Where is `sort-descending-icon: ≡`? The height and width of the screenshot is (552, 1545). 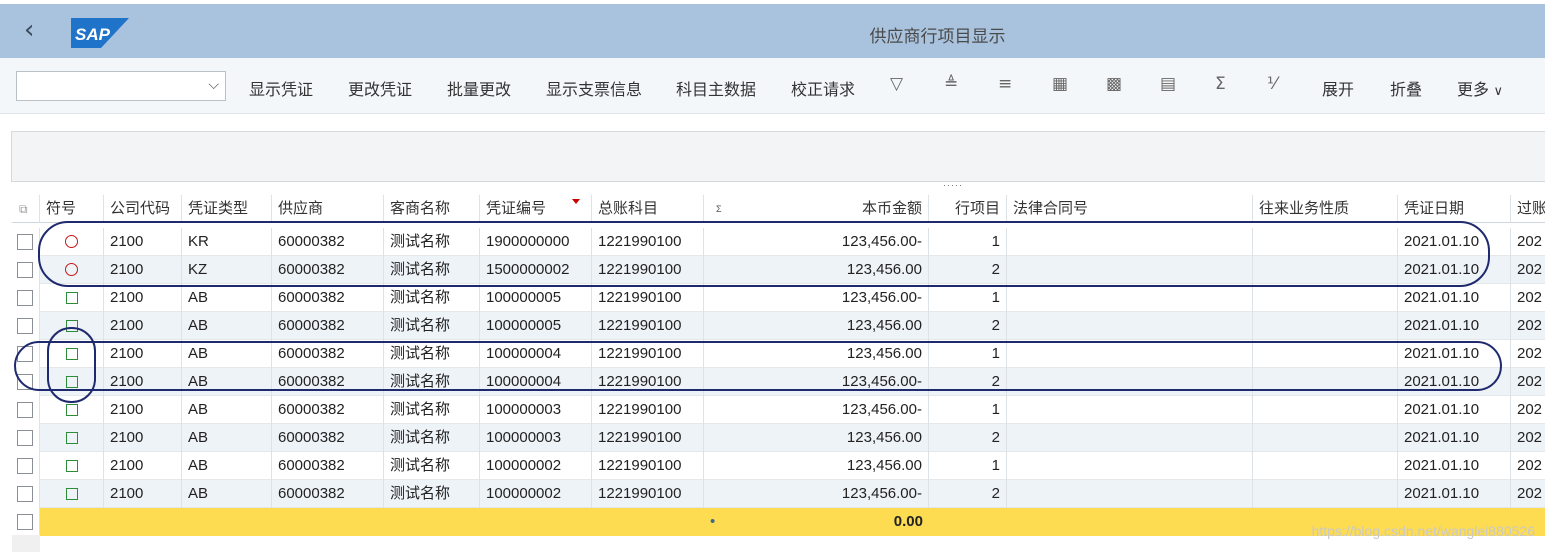 sort-descending-icon: ≡ is located at coordinates (1005, 84).